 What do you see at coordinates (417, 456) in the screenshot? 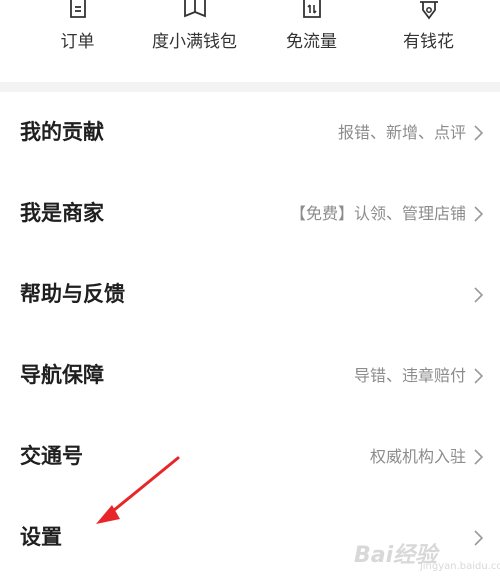
I see `menu-item-desc: 权威机构入驻` at bounding box center [417, 456].